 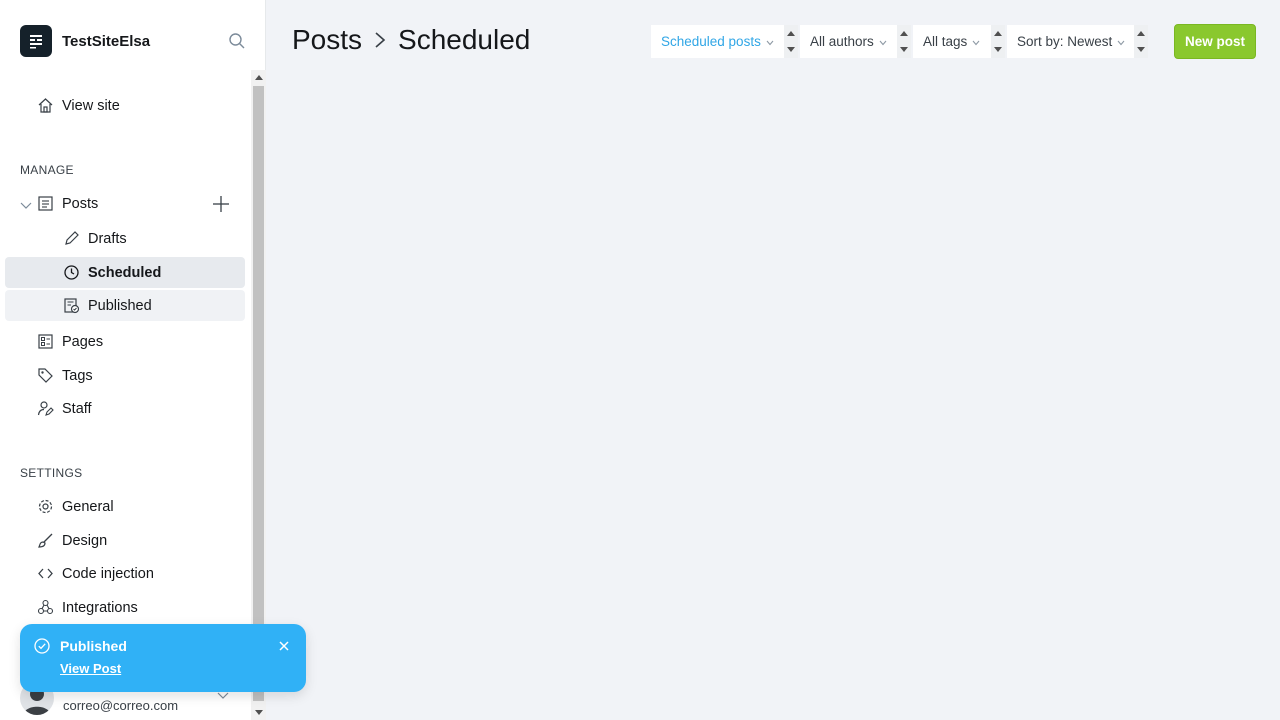 What do you see at coordinates (380, 40) in the screenshot?
I see `chevron-right-icon` at bounding box center [380, 40].